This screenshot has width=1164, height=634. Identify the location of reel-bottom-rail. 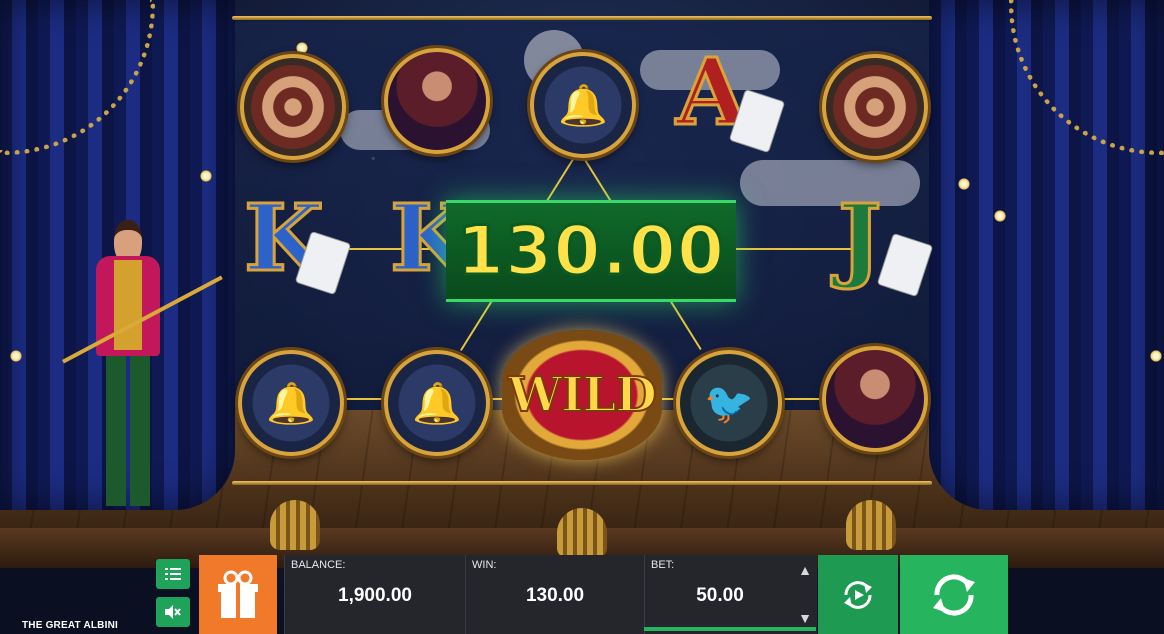
(582, 483).